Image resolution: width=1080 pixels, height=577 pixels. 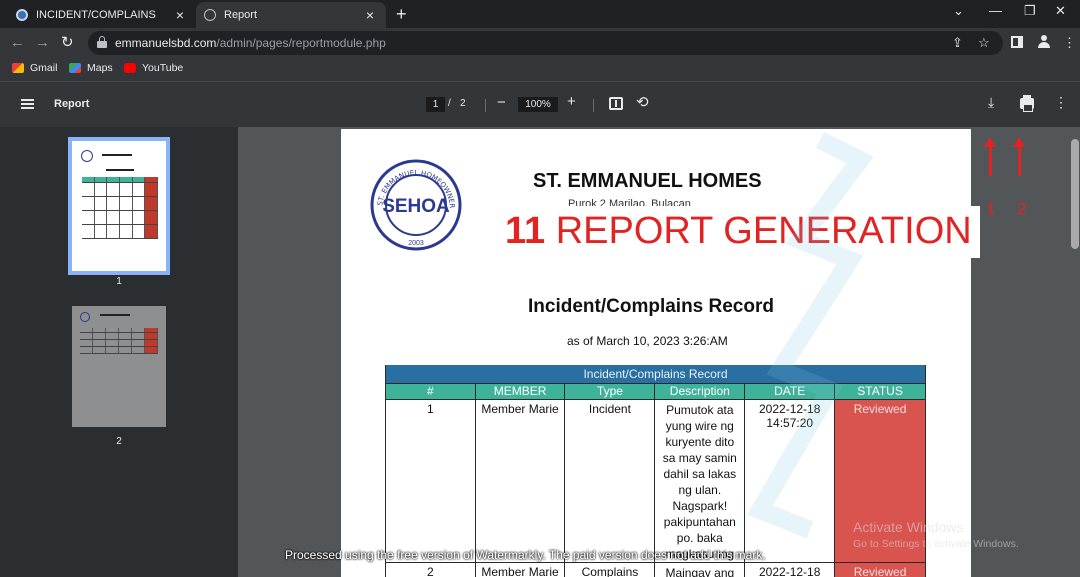 What do you see at coordinates (22, 15) in the screenshot?
I see `site-favicon-icon` at bounding box center [22, 15].